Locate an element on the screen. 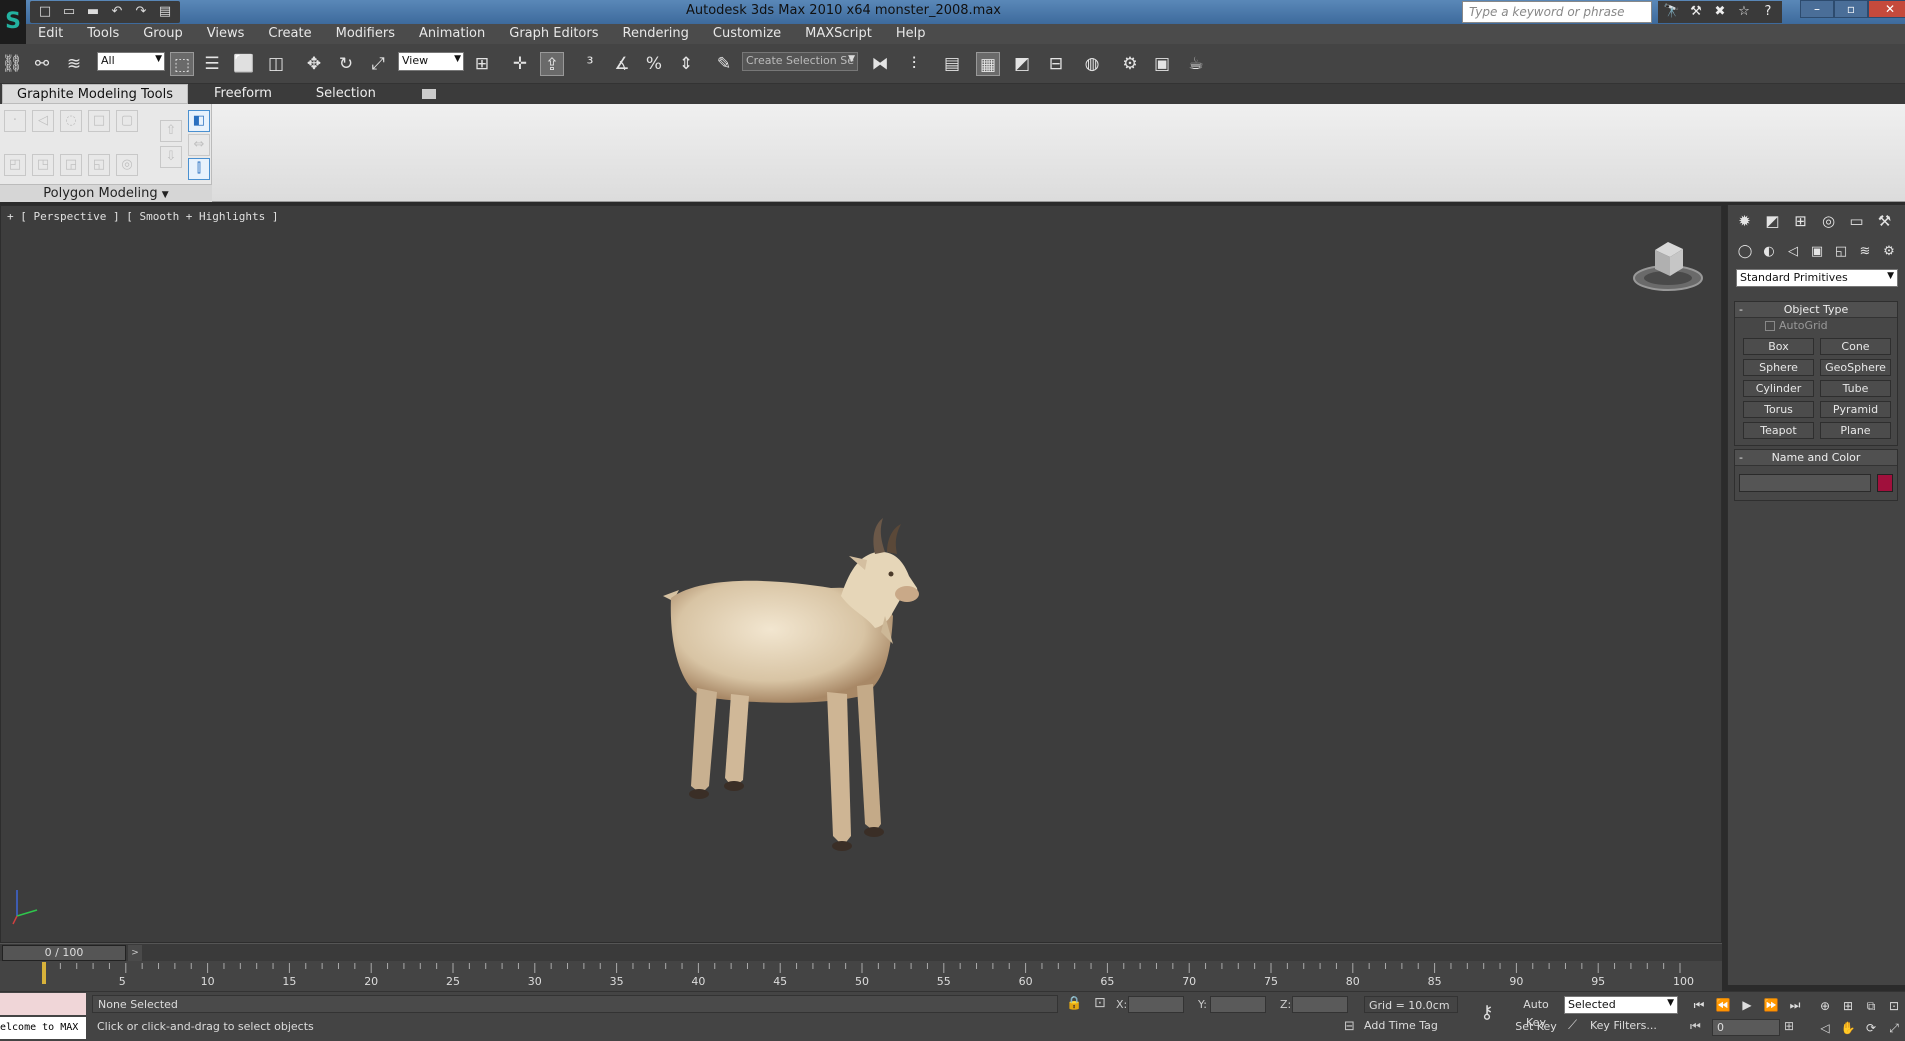  preserve-uvs-icon: ◧ is located at coordinates (199, 121).